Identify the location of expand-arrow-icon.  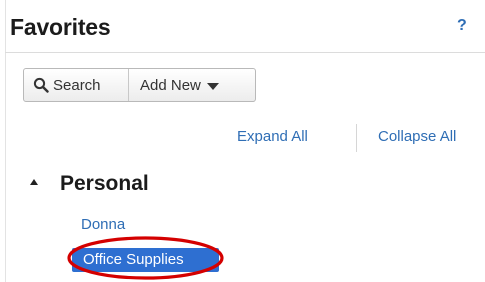
(34, 182).